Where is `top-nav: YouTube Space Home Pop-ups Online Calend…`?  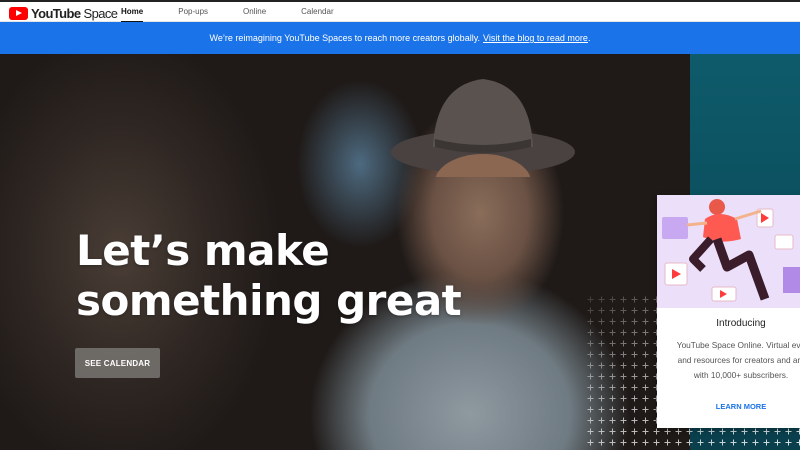 top-nav: YouTube Space Home Pop-ups Online Calend… is located at coordinates (400, 11).